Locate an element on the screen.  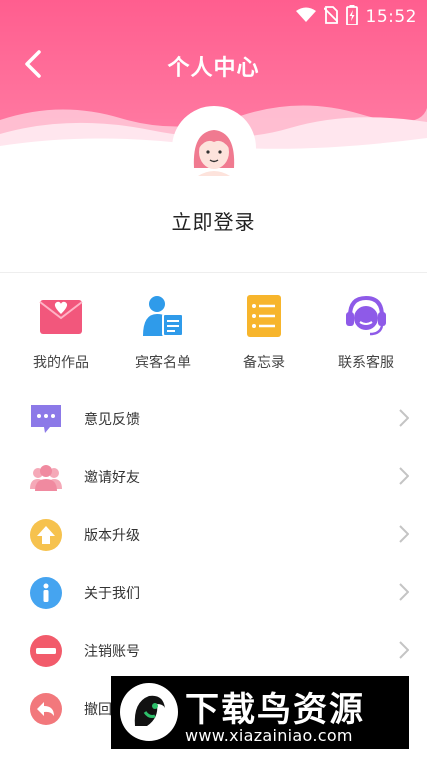
wifi-icon is located at coordinates (305, 17).